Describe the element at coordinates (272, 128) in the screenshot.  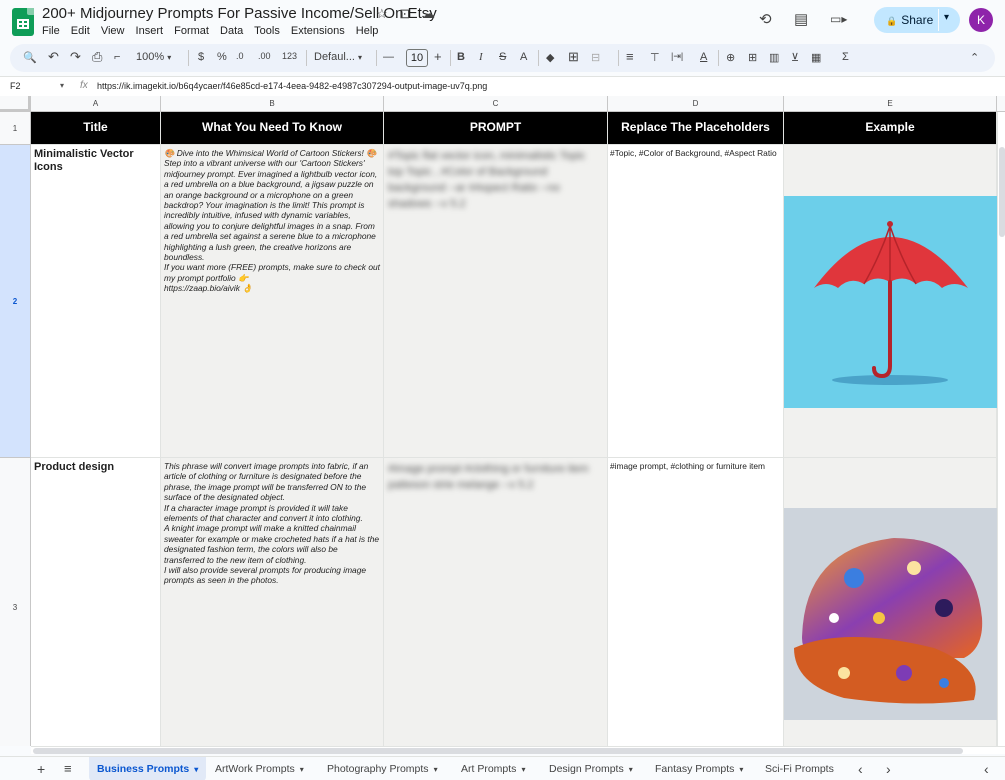
I see `header-cell-what-you-need: What You Need To Know` at that location.